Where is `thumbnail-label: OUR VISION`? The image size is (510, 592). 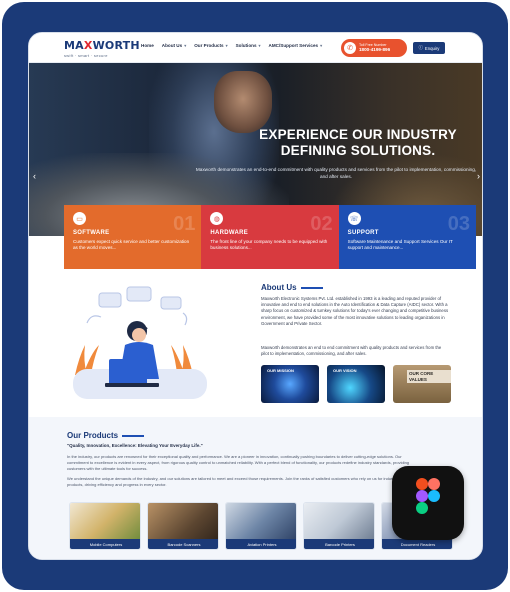
thumbnail-label: OUR VISION is located at coordinates (345, 370).